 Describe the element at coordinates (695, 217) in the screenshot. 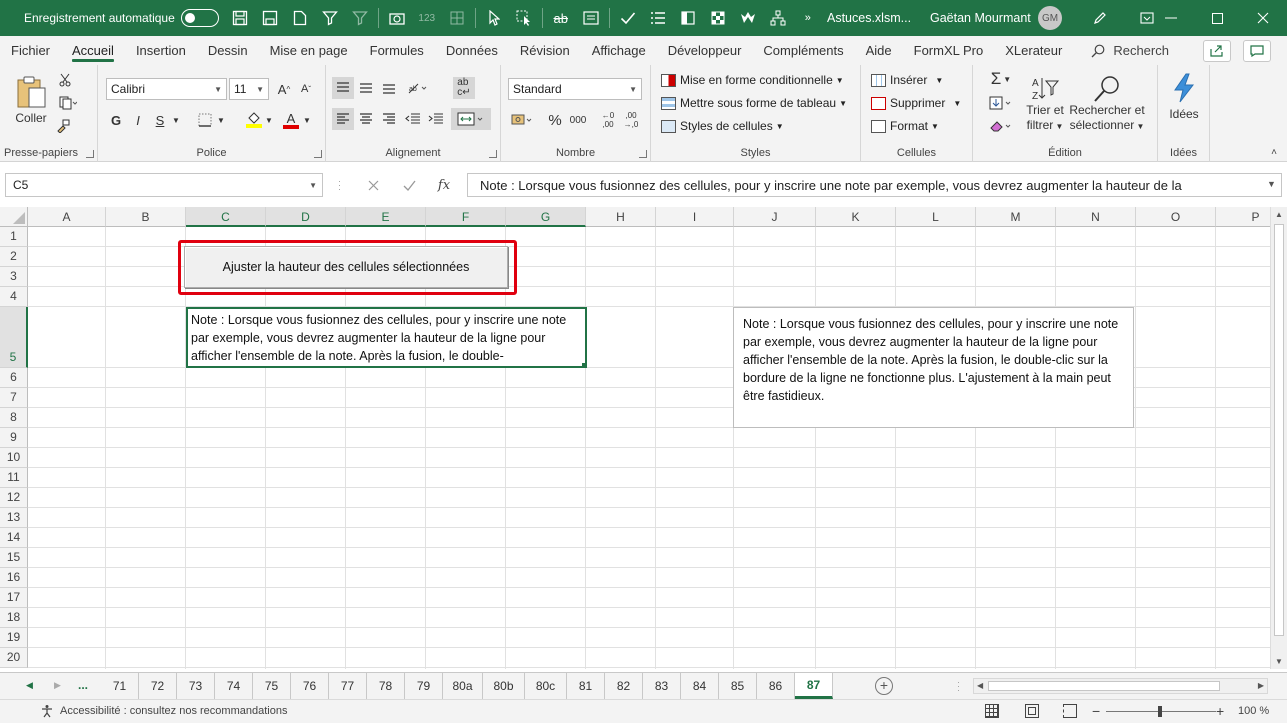

I see `column-header-i: I` at that location.